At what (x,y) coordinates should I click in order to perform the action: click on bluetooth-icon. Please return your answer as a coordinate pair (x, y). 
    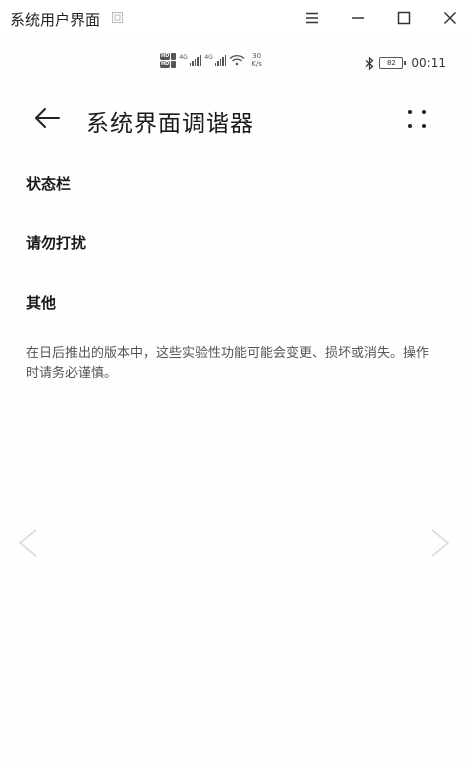
    Looking at the image, I should click on (369, 63).